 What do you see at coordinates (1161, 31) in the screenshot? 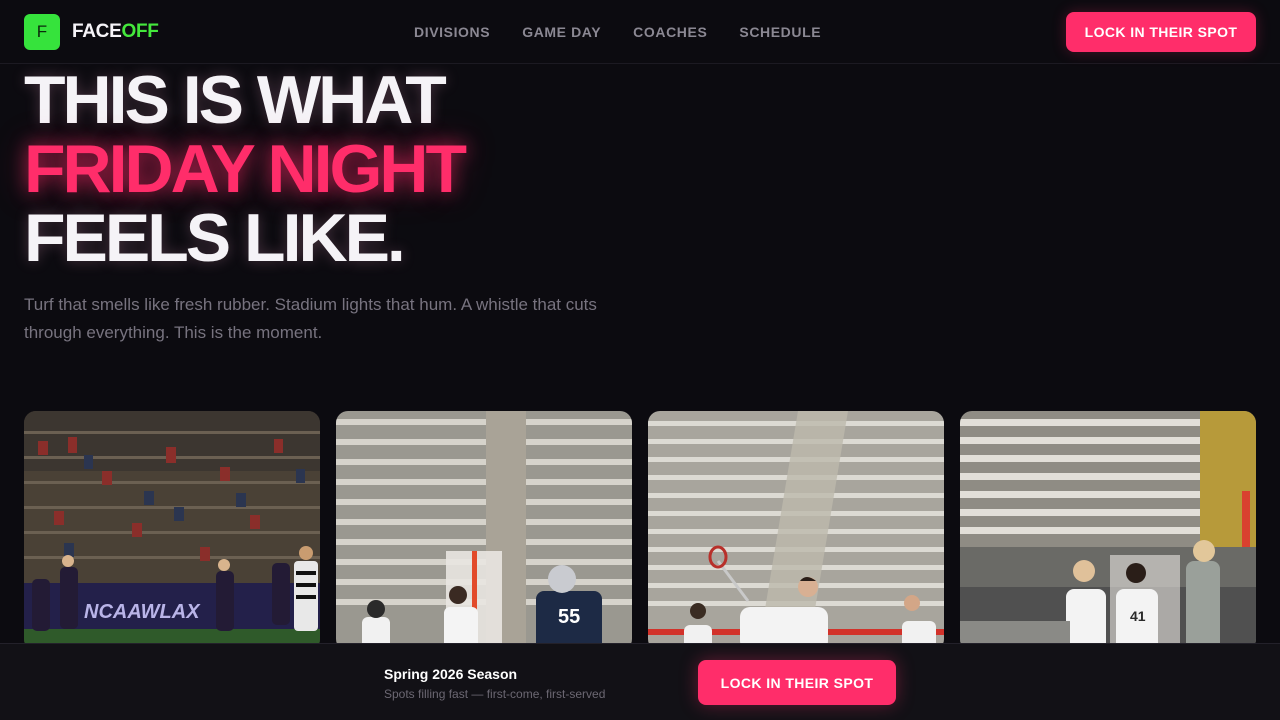
I see `nav-cta-button: LOCK IN THEIR SPOT` at bounding box center [1161, 31].